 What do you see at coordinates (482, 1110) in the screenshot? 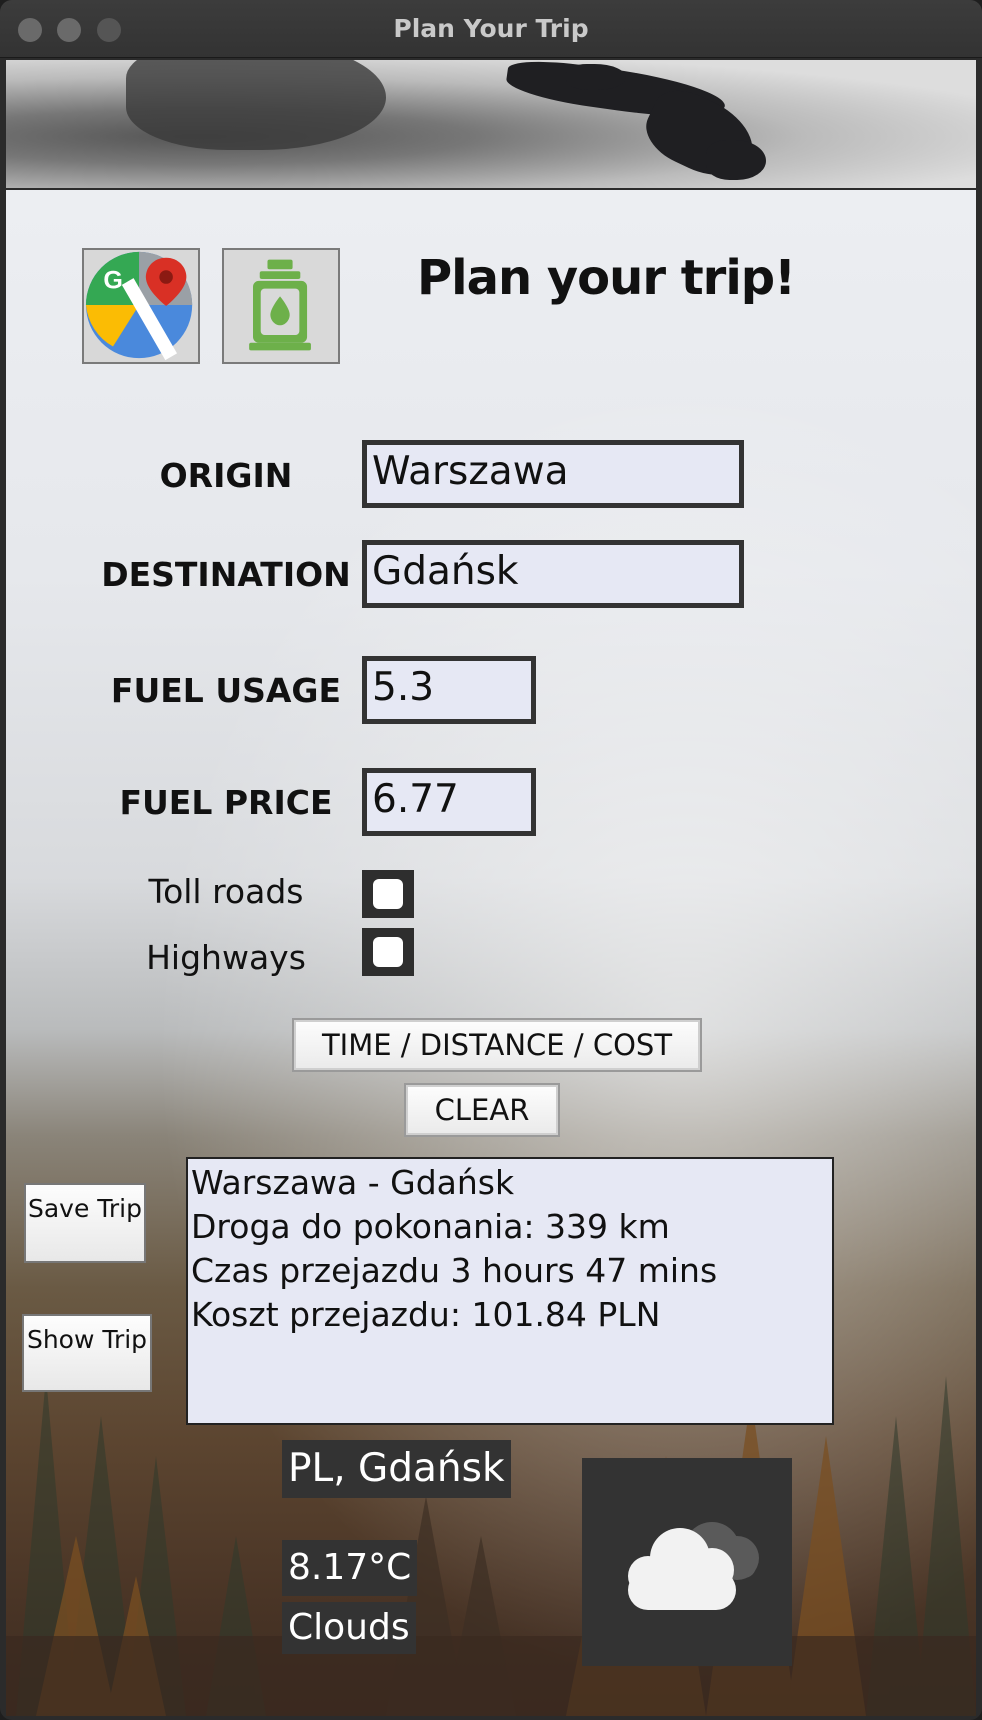
I see `clear-button: CLEAR` at bounding box center [482, 1110].